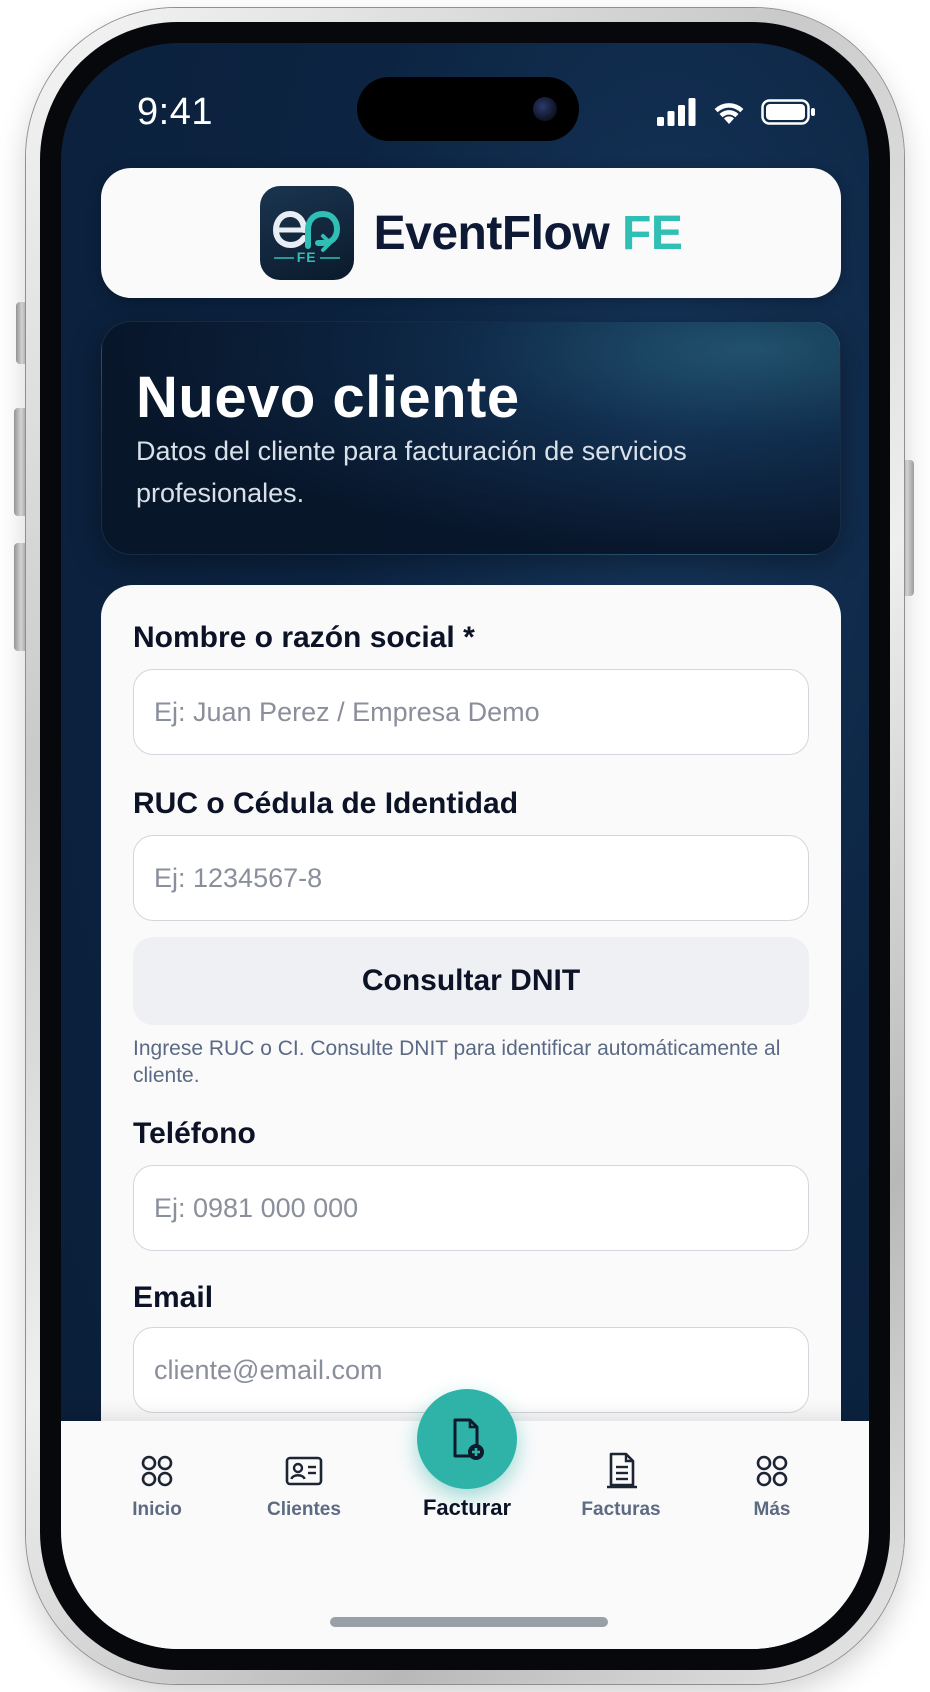 The width and height of the screenshot is (930, 1692). What do you see at coordinates (175, 112) in the screenshot?
I see `status-time: 9:41` at bounding box center [175, 112].